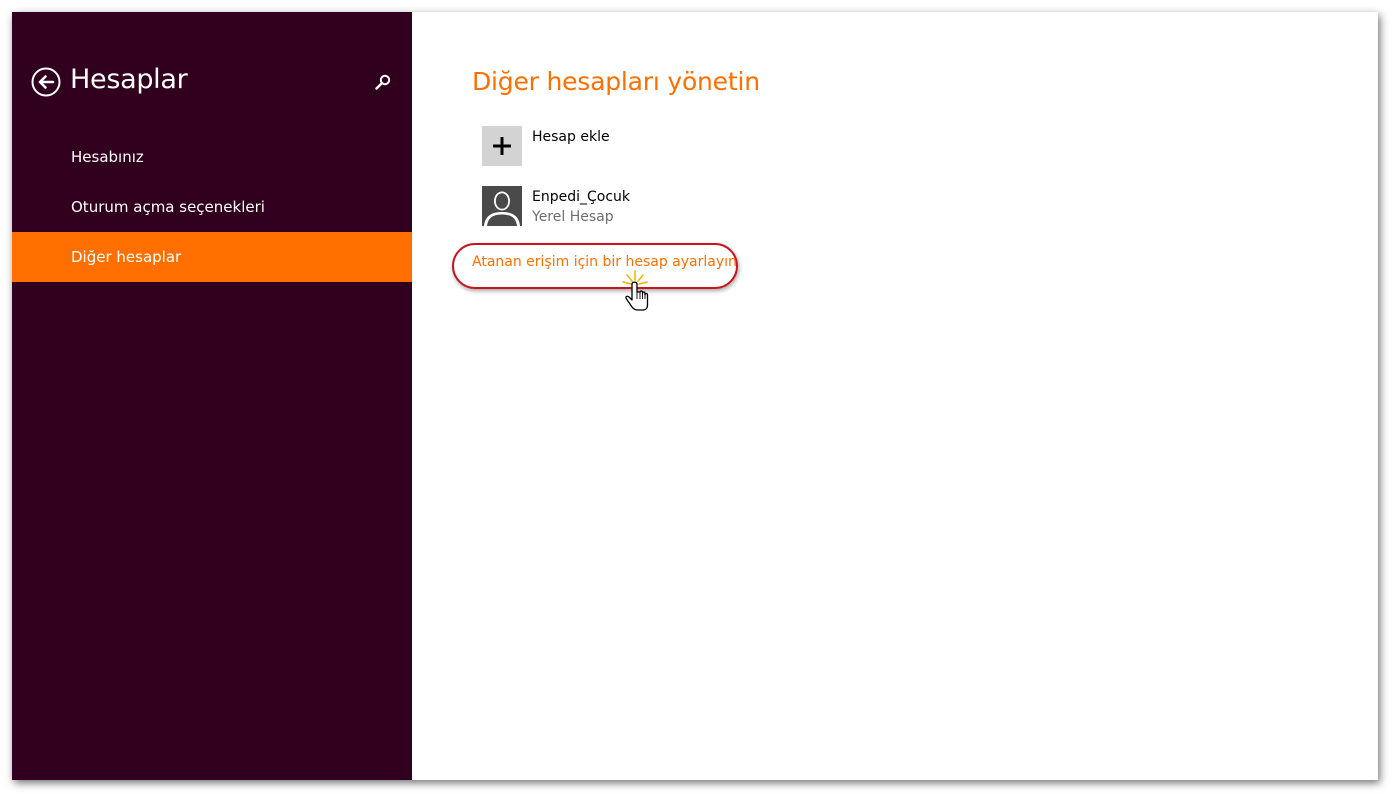 The image size is (1398, 800). Describe the element at coordinates (640, 291) in the screenshot. I see `hand-cursor-icon` at that location.